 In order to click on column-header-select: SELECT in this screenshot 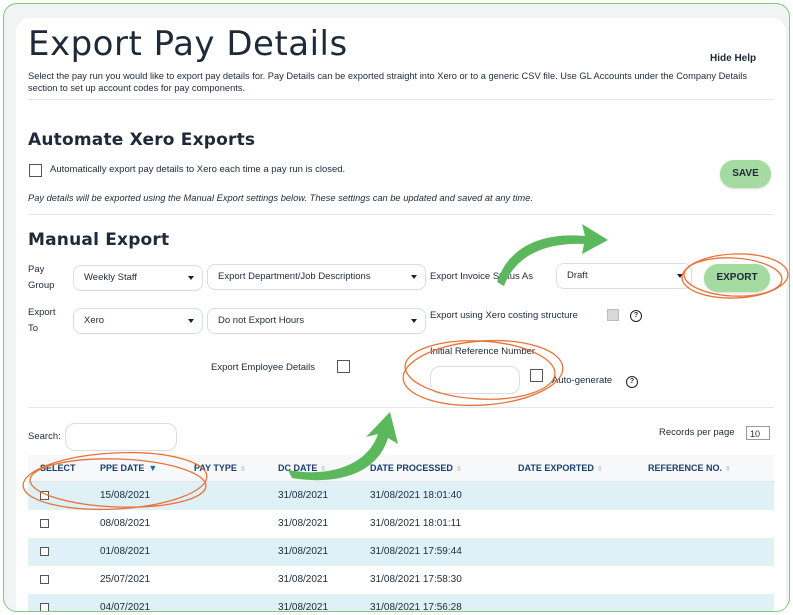, I will do `click(64, 468)`.